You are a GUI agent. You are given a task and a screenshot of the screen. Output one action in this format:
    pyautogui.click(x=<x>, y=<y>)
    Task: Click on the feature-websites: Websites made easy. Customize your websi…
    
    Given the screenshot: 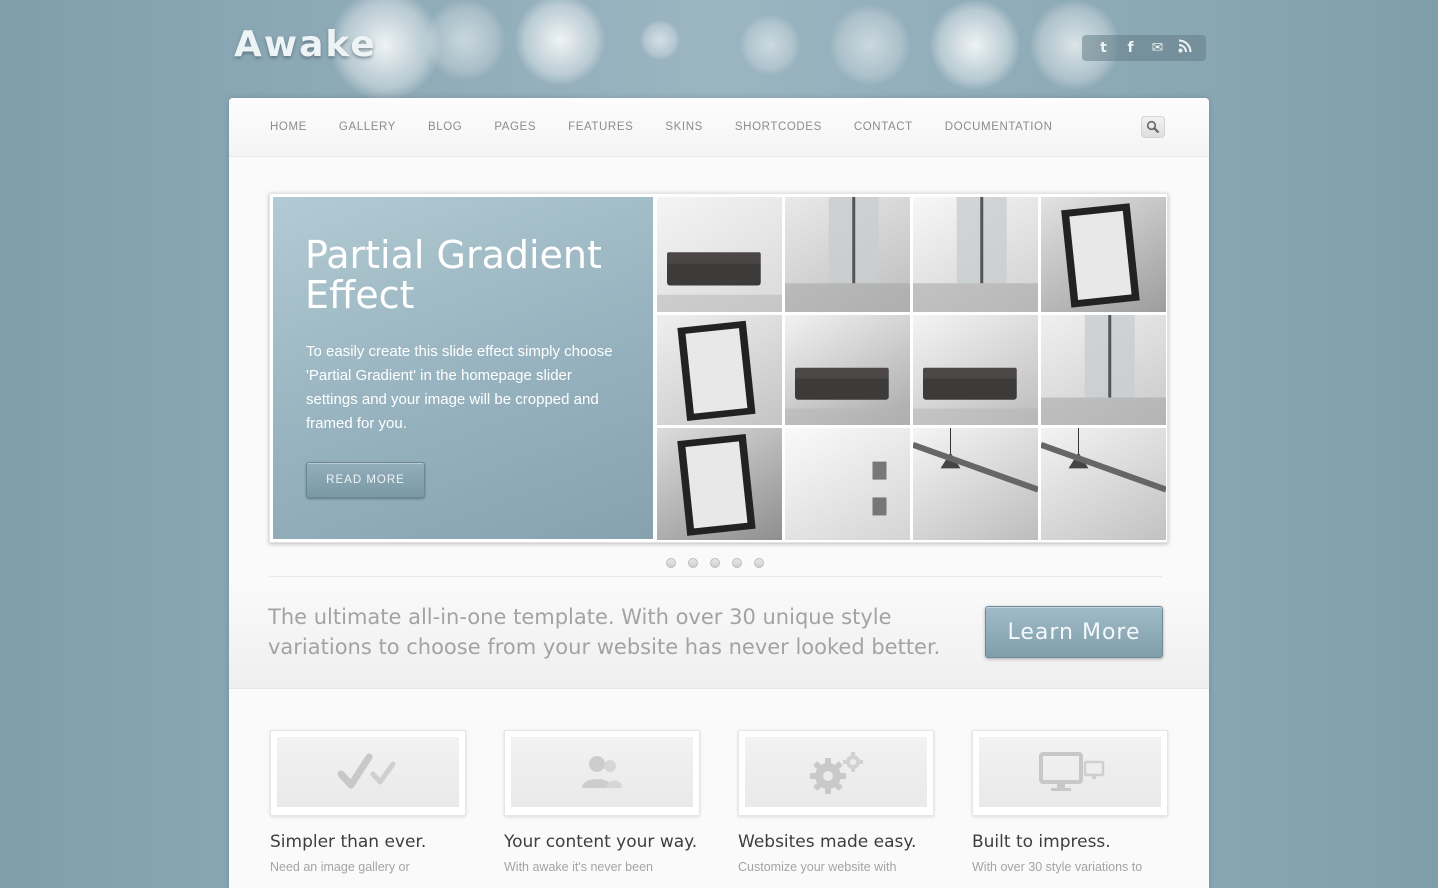 What is the action you would take?
    pyautogui.click(x=836, y=802)
    